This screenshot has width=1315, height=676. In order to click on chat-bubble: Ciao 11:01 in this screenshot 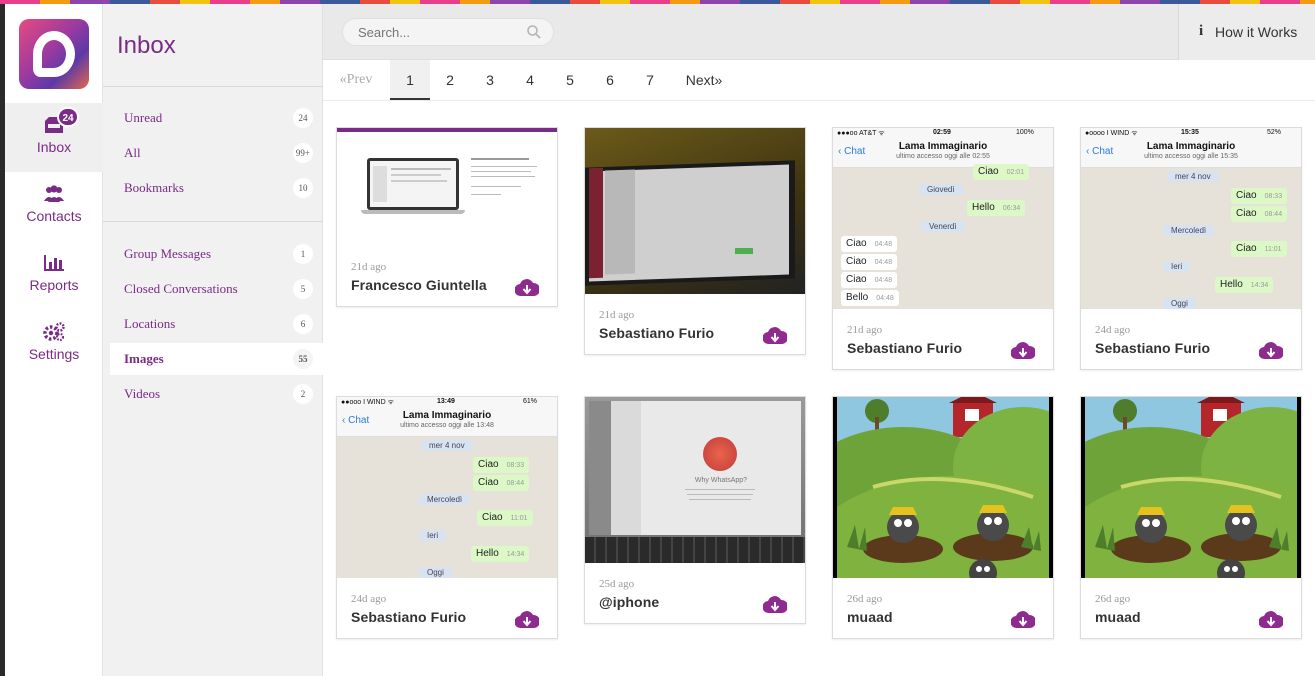, I will do `click(505, 518)`.